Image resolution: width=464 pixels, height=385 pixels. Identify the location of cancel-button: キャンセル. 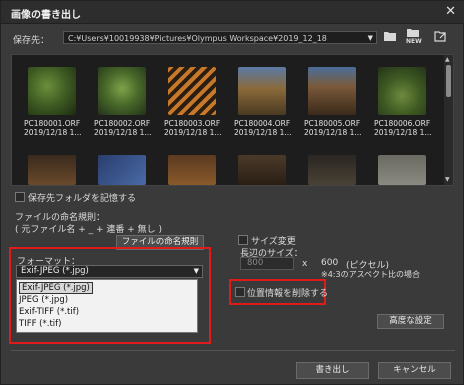
(414, 370).